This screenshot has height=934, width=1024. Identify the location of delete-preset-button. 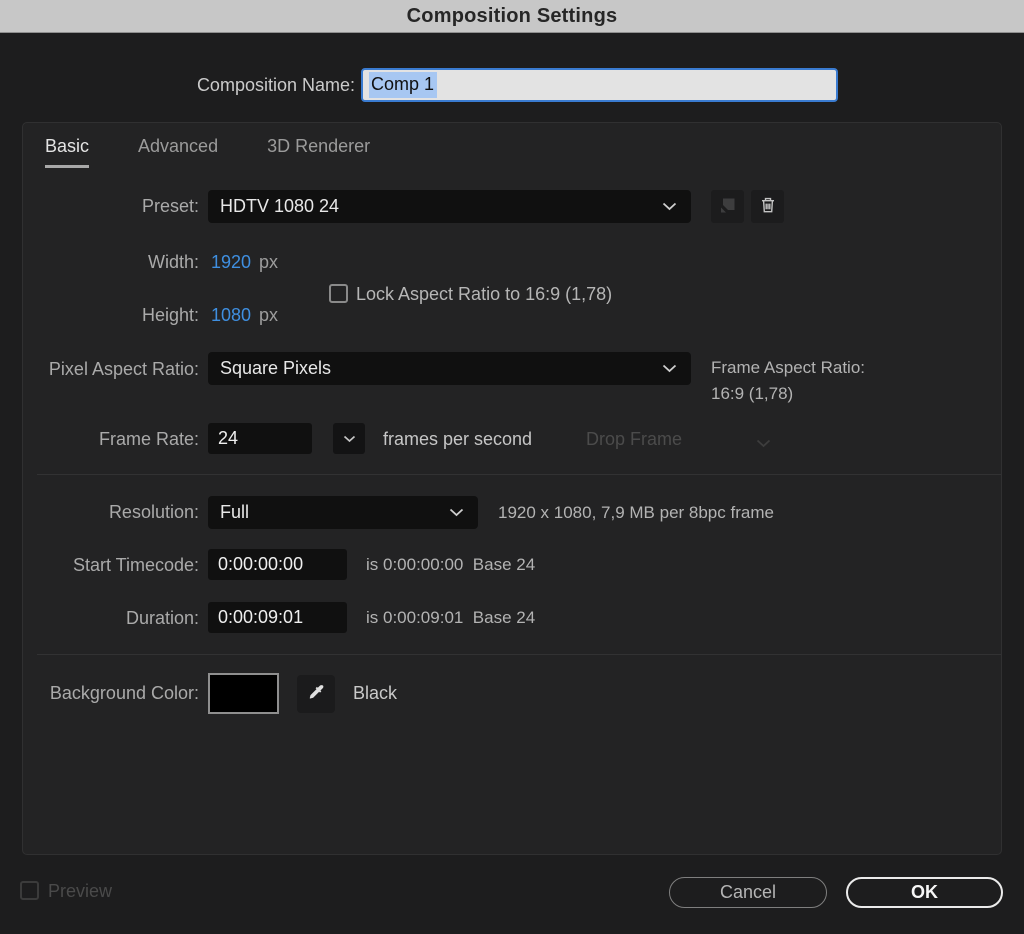
(767, 206).